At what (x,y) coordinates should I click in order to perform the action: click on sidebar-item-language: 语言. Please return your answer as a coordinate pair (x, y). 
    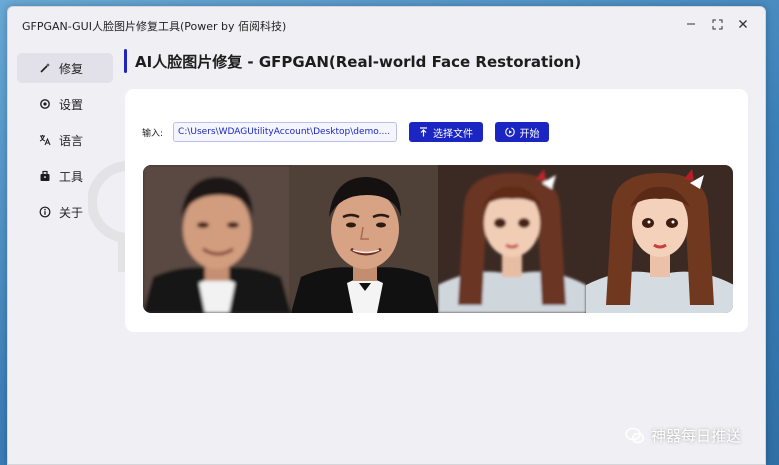
    Looking at the image, I should click on (65, 140).